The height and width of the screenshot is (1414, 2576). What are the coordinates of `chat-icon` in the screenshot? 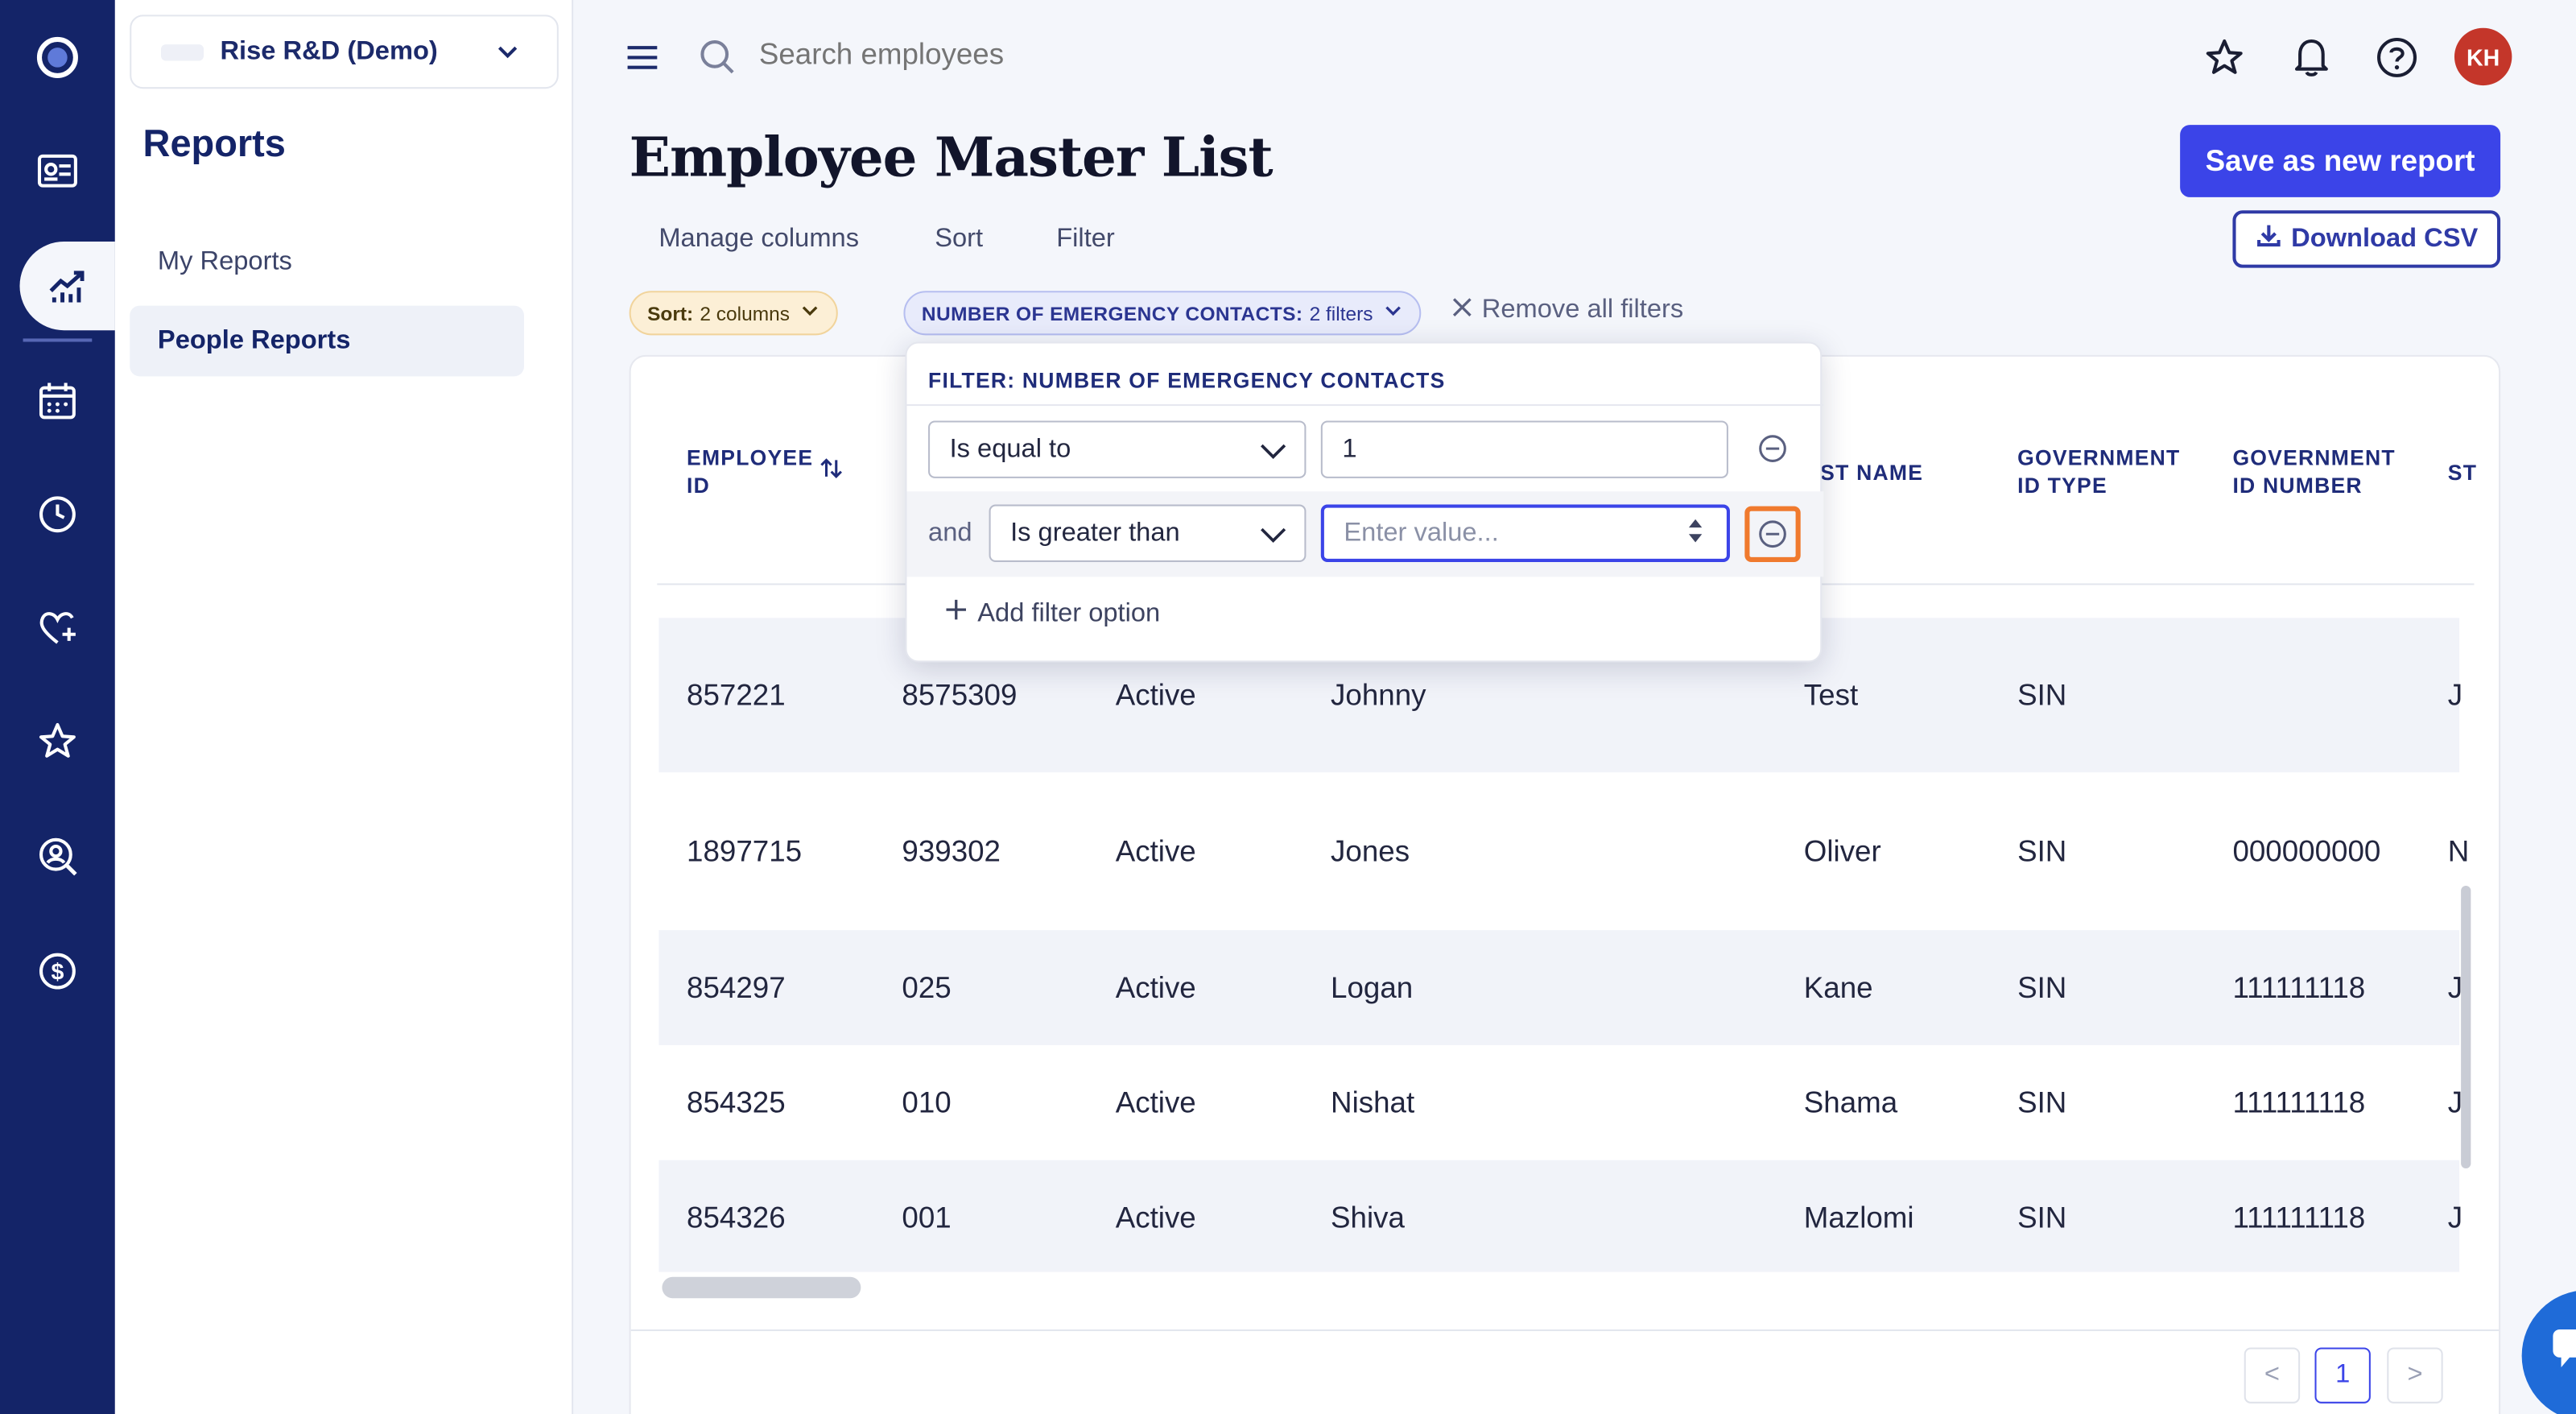 It's located at (2564, 1348).